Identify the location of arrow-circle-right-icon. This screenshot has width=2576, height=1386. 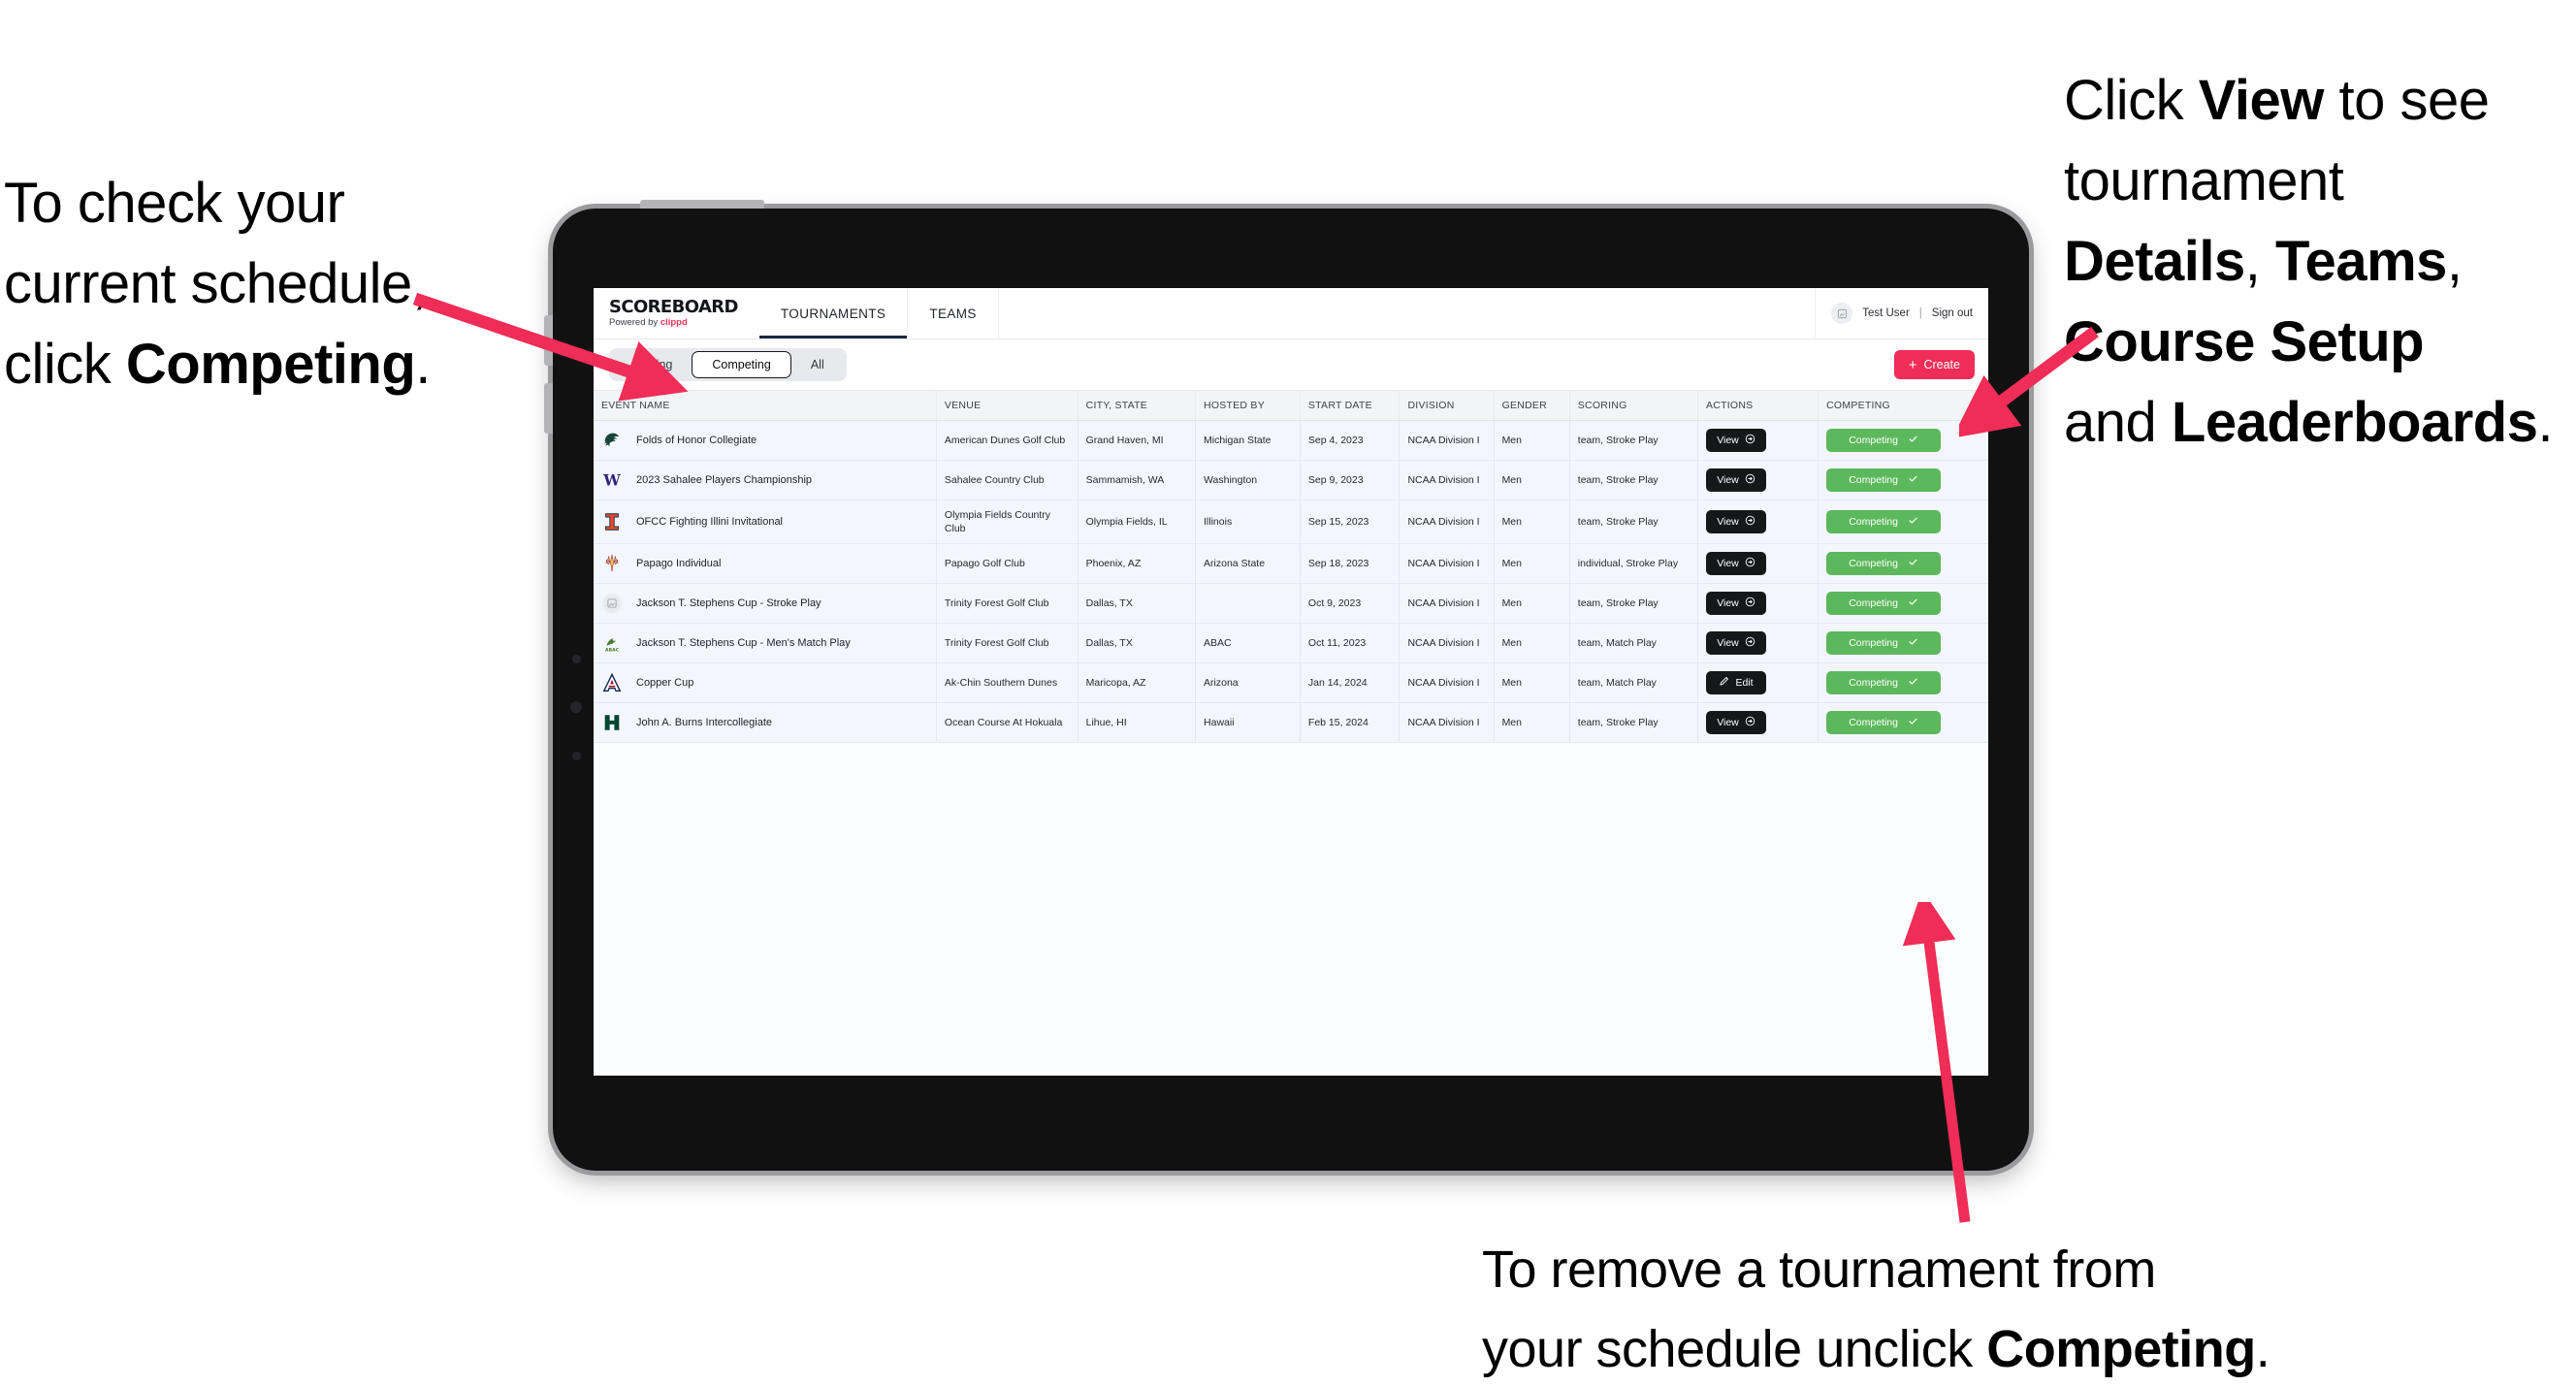
(1750, 603).